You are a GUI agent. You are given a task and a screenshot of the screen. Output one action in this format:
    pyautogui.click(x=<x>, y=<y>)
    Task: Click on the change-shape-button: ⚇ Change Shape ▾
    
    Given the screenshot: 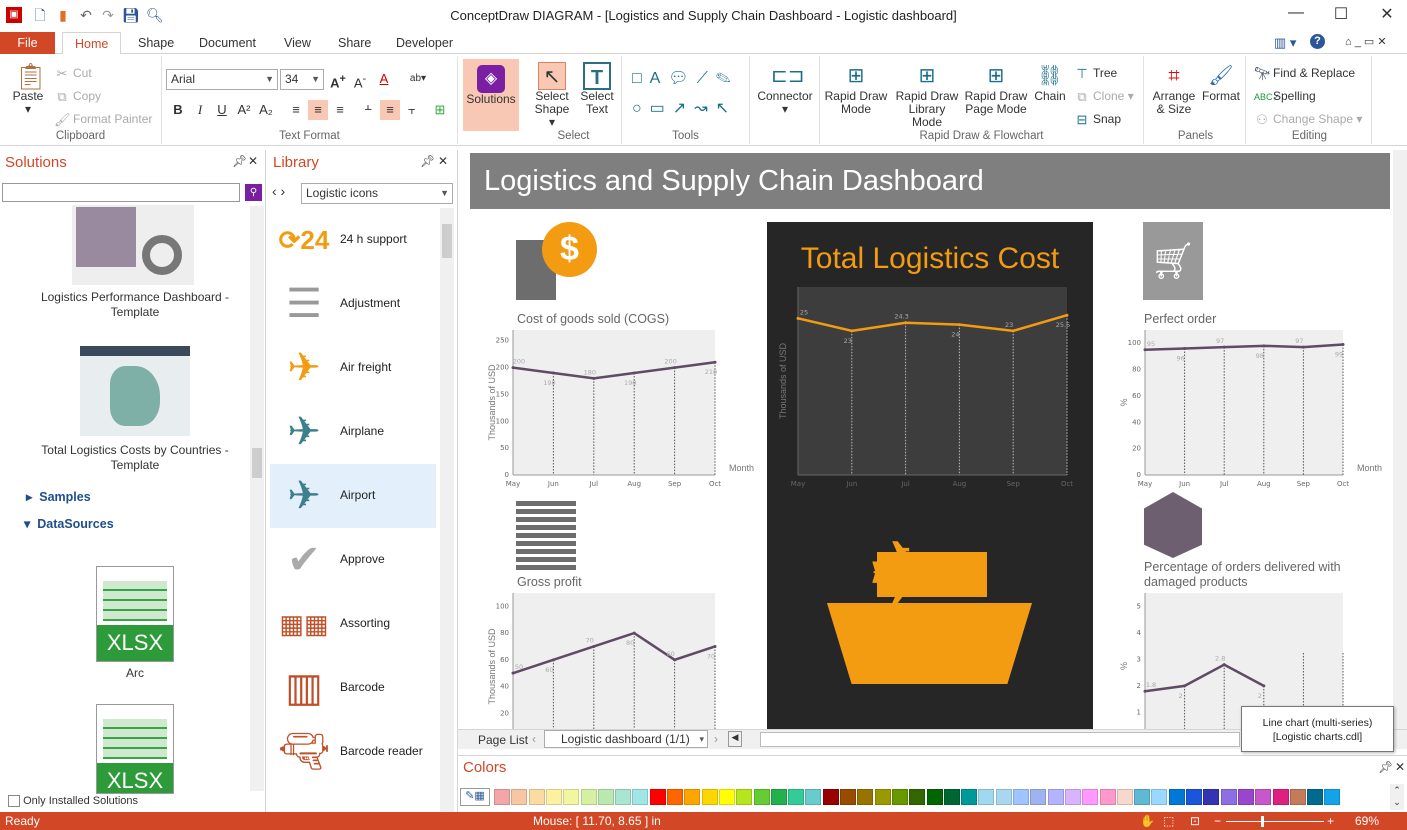 What is the action you would take?
    pyautogui.click(x=1308, y=120)
    